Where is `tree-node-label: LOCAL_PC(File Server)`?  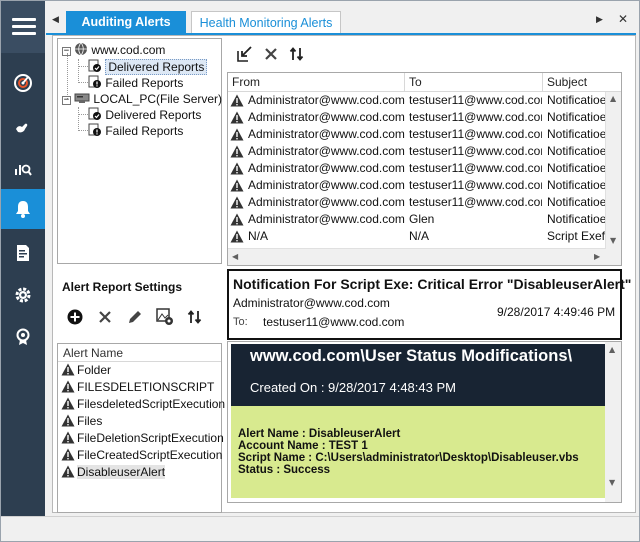
tree-node-label: LOCAL_PC(File Server) is located at coordinates (158, 99).